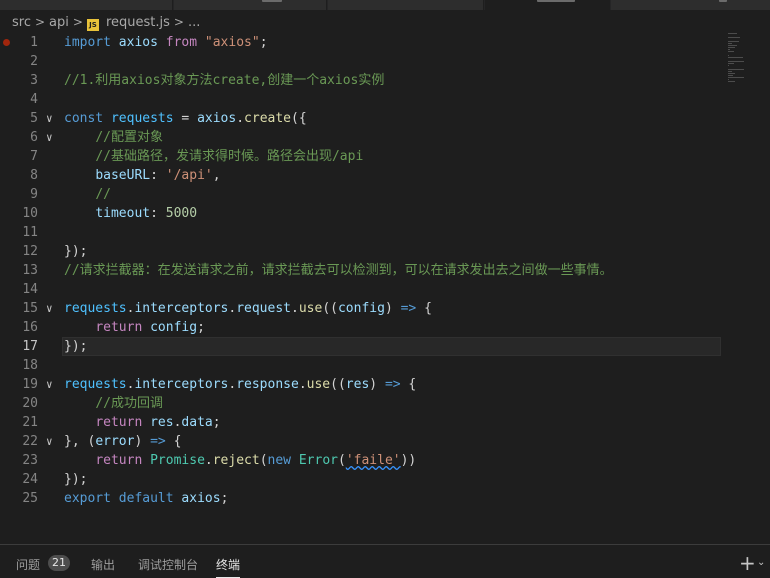 The image size is (770, 578). I want to click on code-line: 18, so click(385, 365).